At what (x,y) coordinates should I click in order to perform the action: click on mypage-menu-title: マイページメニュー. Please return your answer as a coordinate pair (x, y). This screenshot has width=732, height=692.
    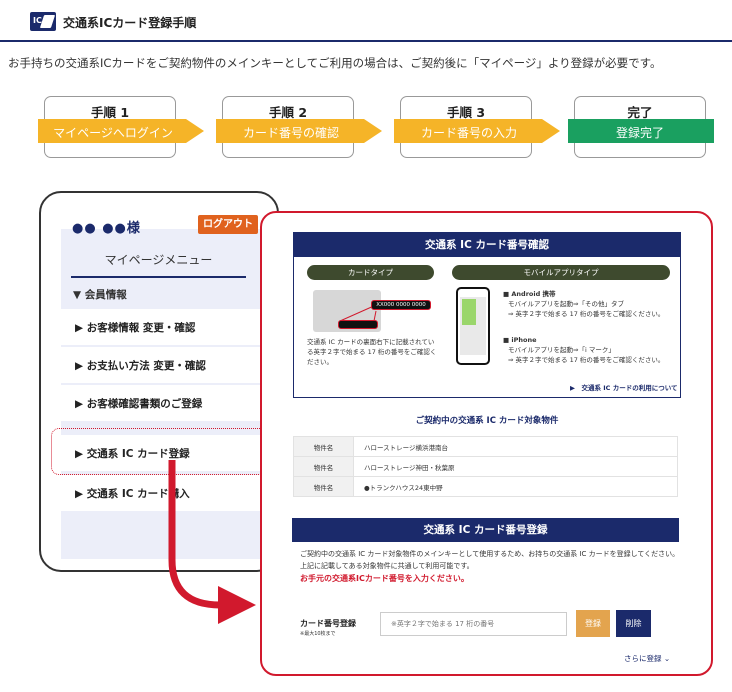
    Looking at the image, I should click on (158, 264).